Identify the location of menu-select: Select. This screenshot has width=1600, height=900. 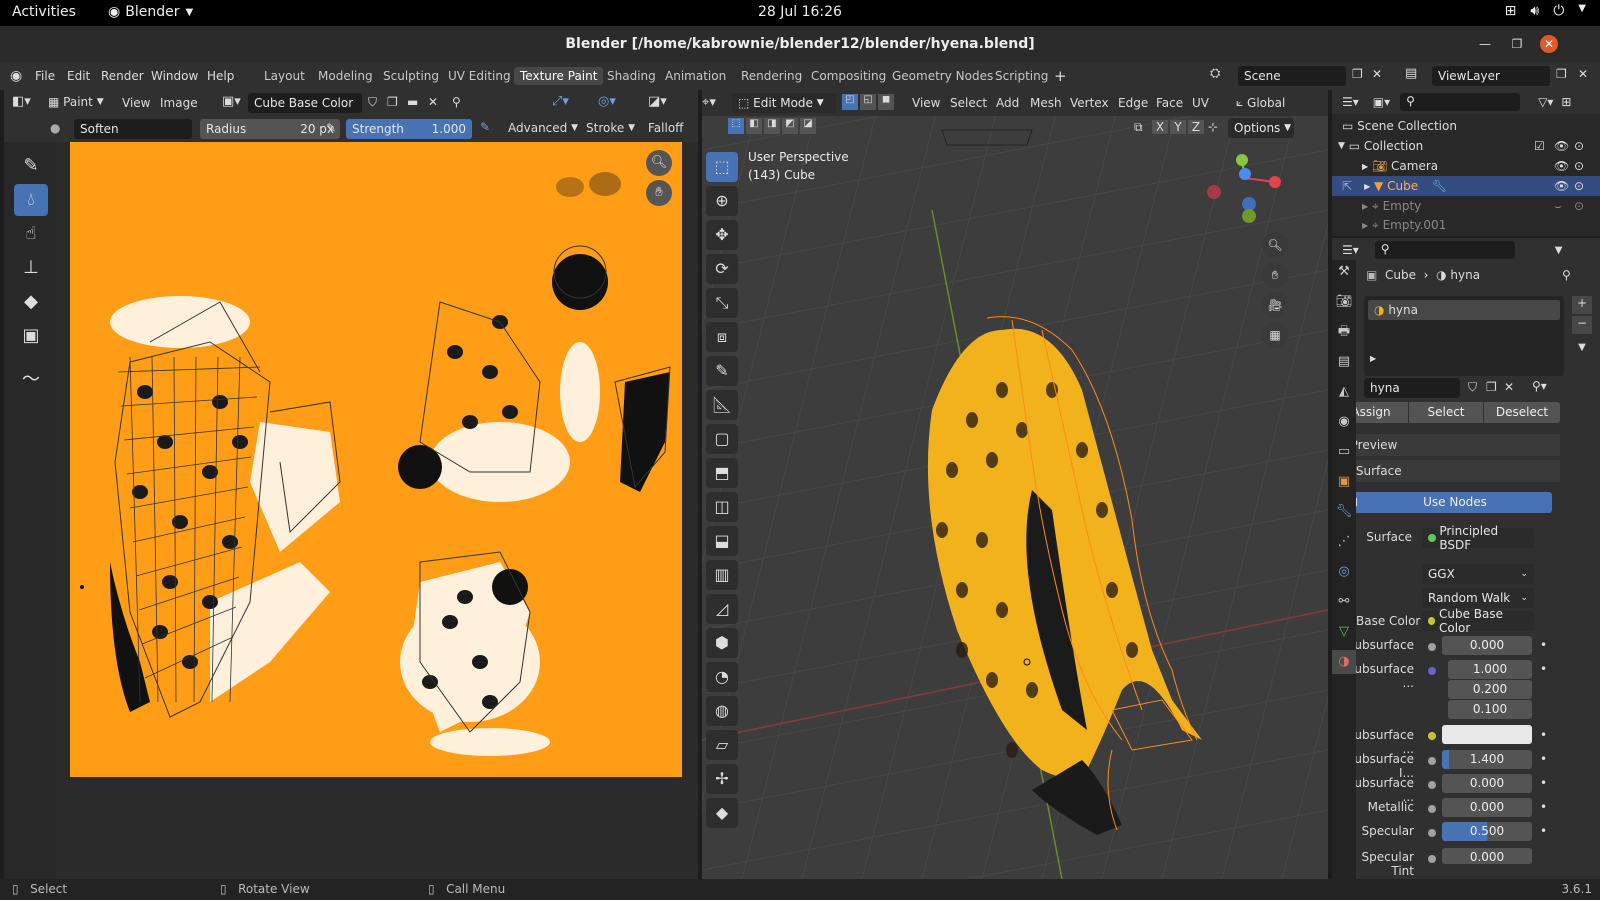
(968, 103).